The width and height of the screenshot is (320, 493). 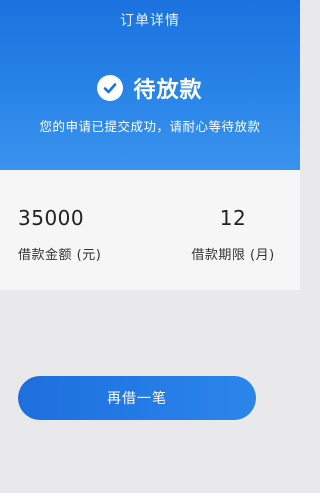 What do you see at coordinates (233, 255) in the screenshot?
I see `loan-term-label: 借款期限 (月)` at bounding box center [233, 255].